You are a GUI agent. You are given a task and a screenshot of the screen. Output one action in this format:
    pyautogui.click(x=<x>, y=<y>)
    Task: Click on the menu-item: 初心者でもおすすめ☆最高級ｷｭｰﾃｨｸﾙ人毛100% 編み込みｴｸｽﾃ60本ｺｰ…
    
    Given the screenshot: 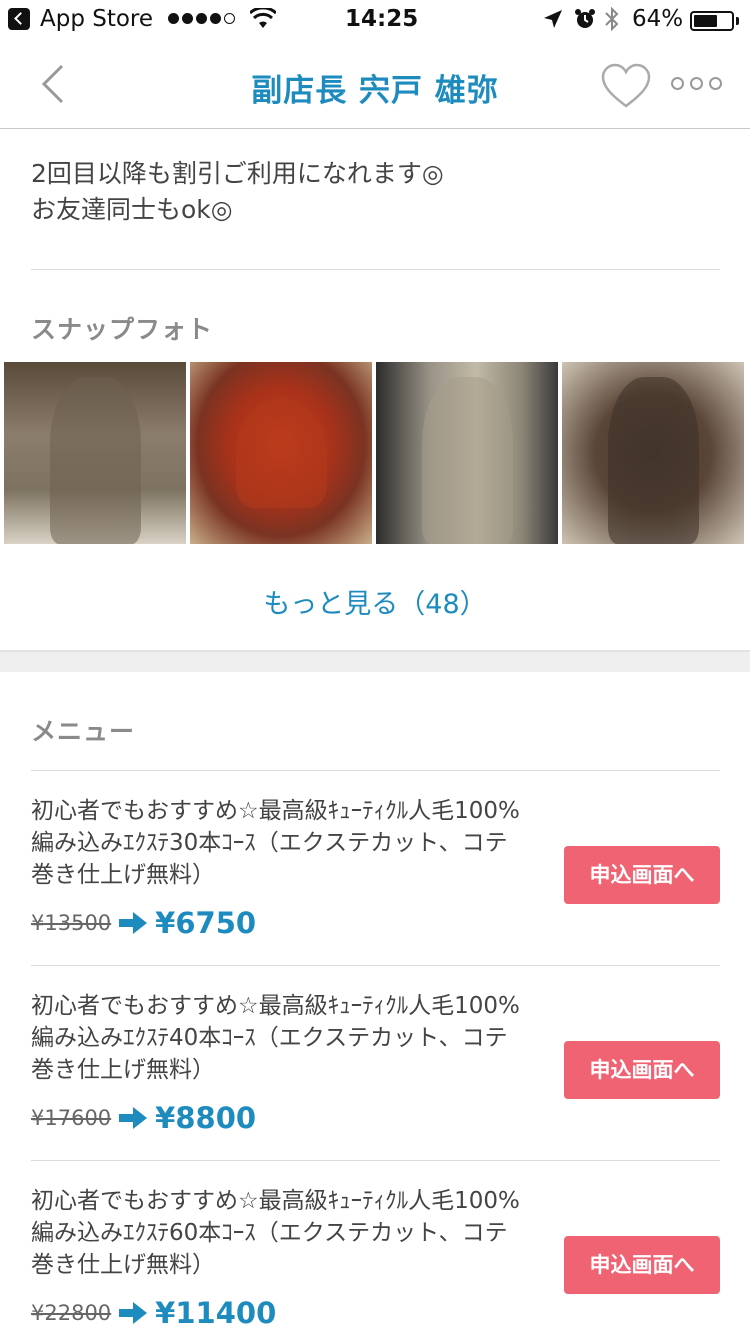 What is the action you would take?
    pyautogui.click(x=375, y=1259)
    